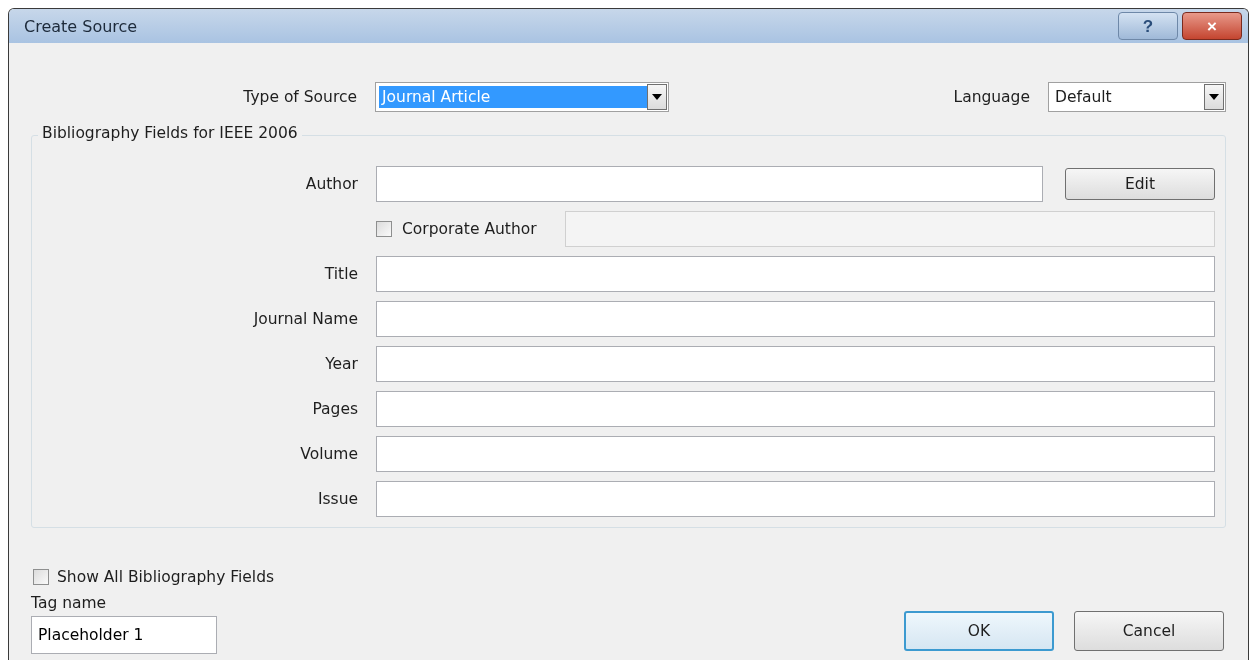  Describe the element at coordinates (166, 577) in the screenshot. I see `checkbox-label: Show All Bibliography Fields` at that location.